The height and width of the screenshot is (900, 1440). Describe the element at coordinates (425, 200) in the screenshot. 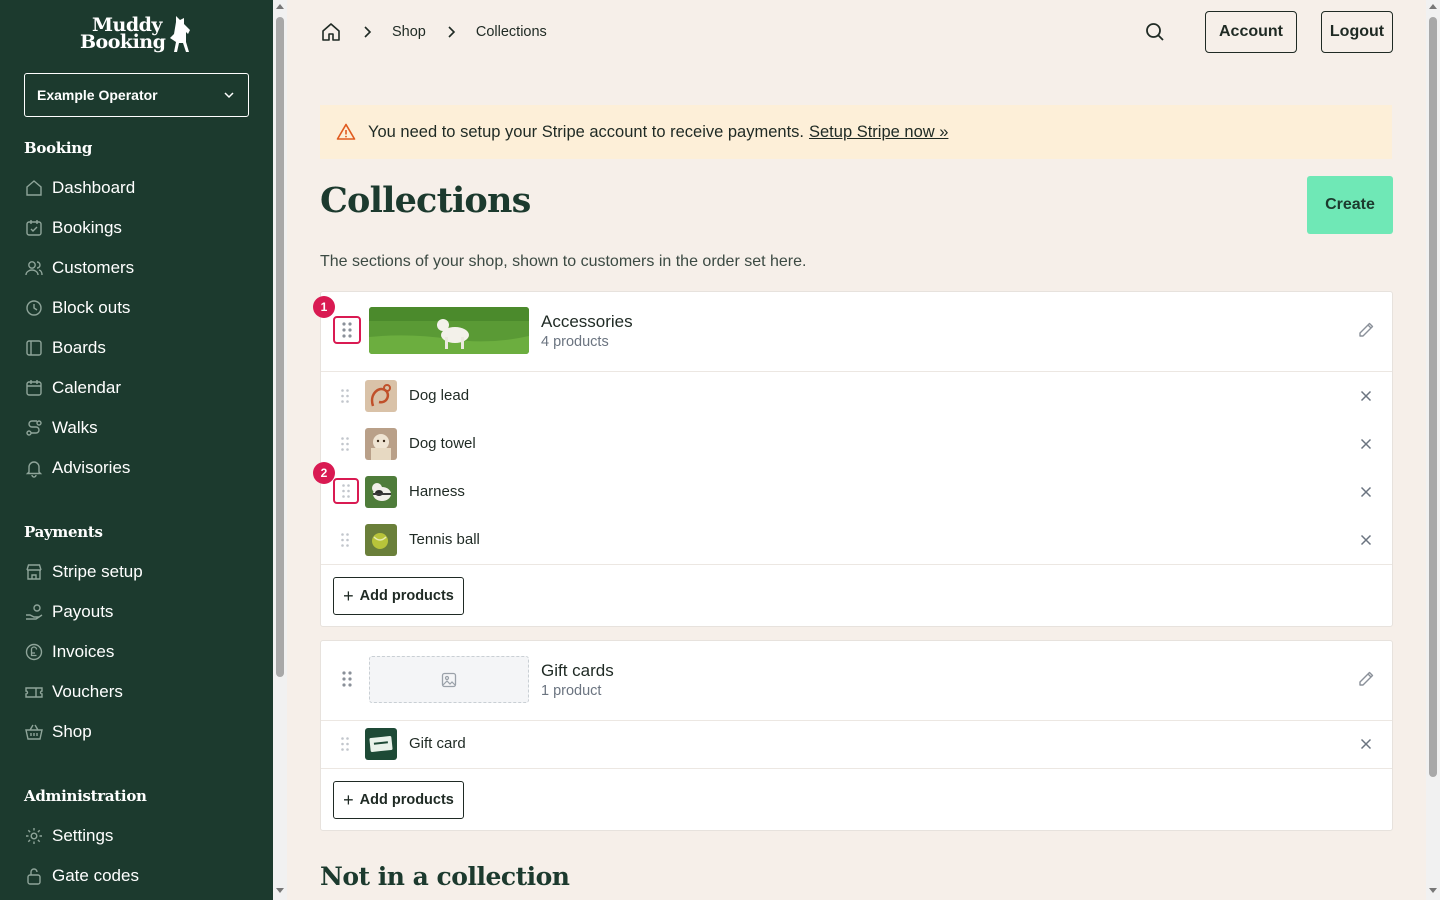

I see `page-title: Collections` at that location.